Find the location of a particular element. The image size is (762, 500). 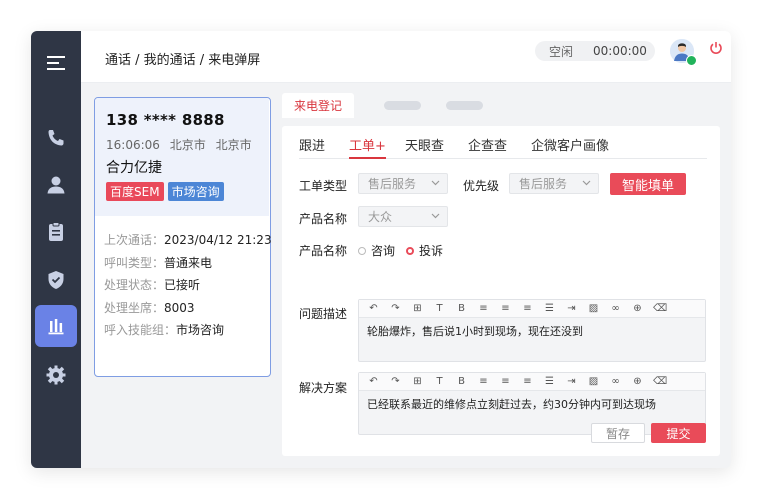

user-icon is located at coordinates (56, 185).